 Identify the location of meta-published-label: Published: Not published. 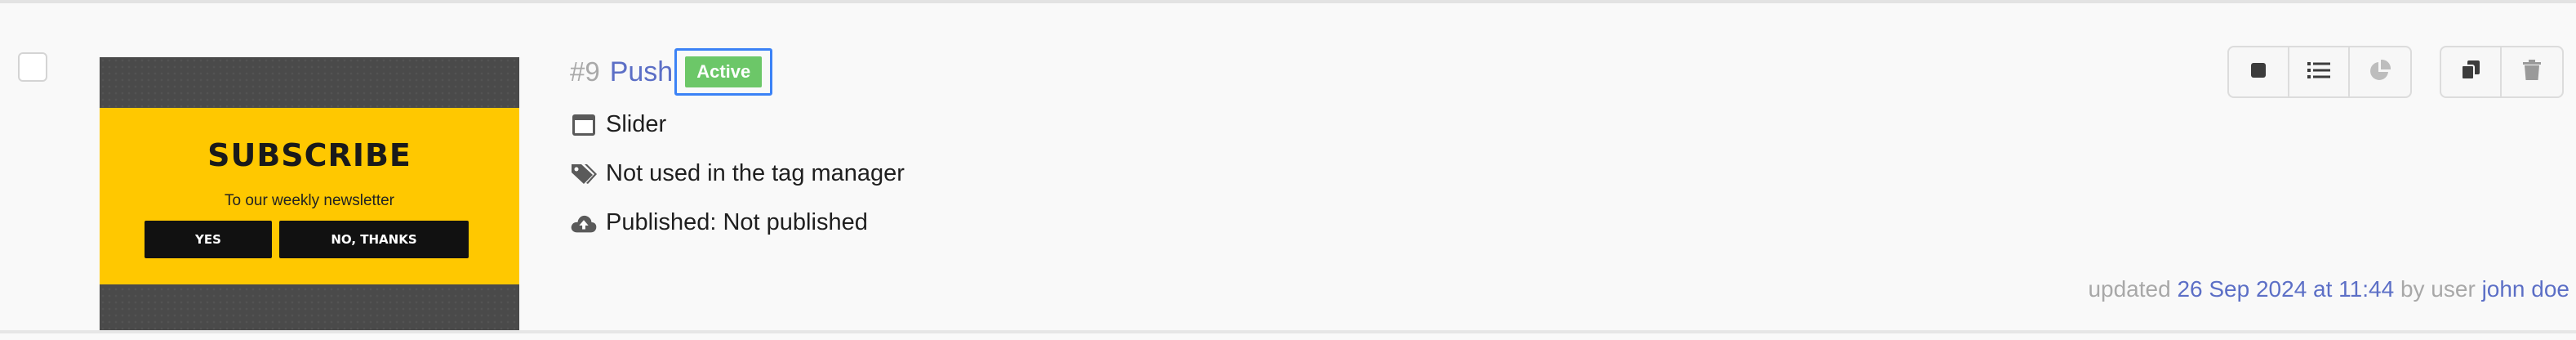
(737, 222).